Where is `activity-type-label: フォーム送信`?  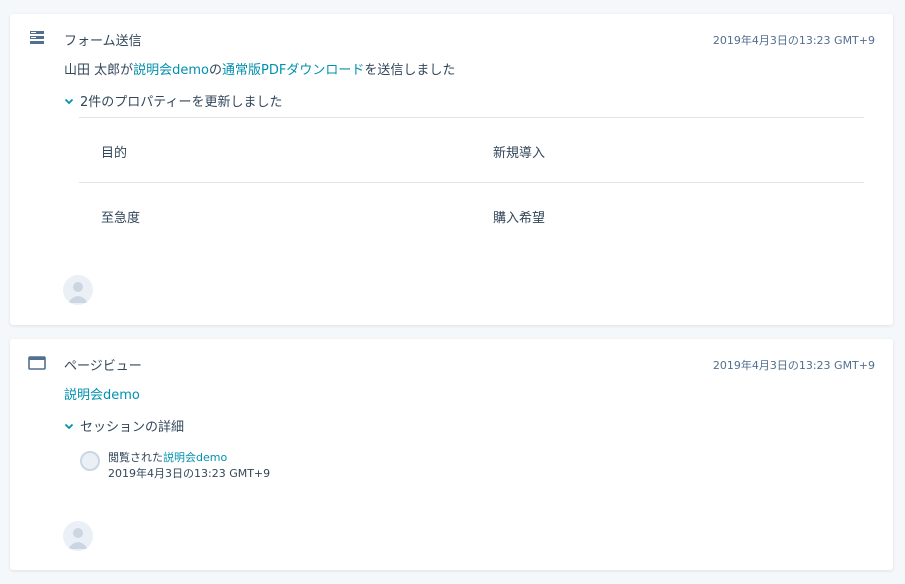 activity-type-label: フォーム送信 is located at coordinates (103, 41).